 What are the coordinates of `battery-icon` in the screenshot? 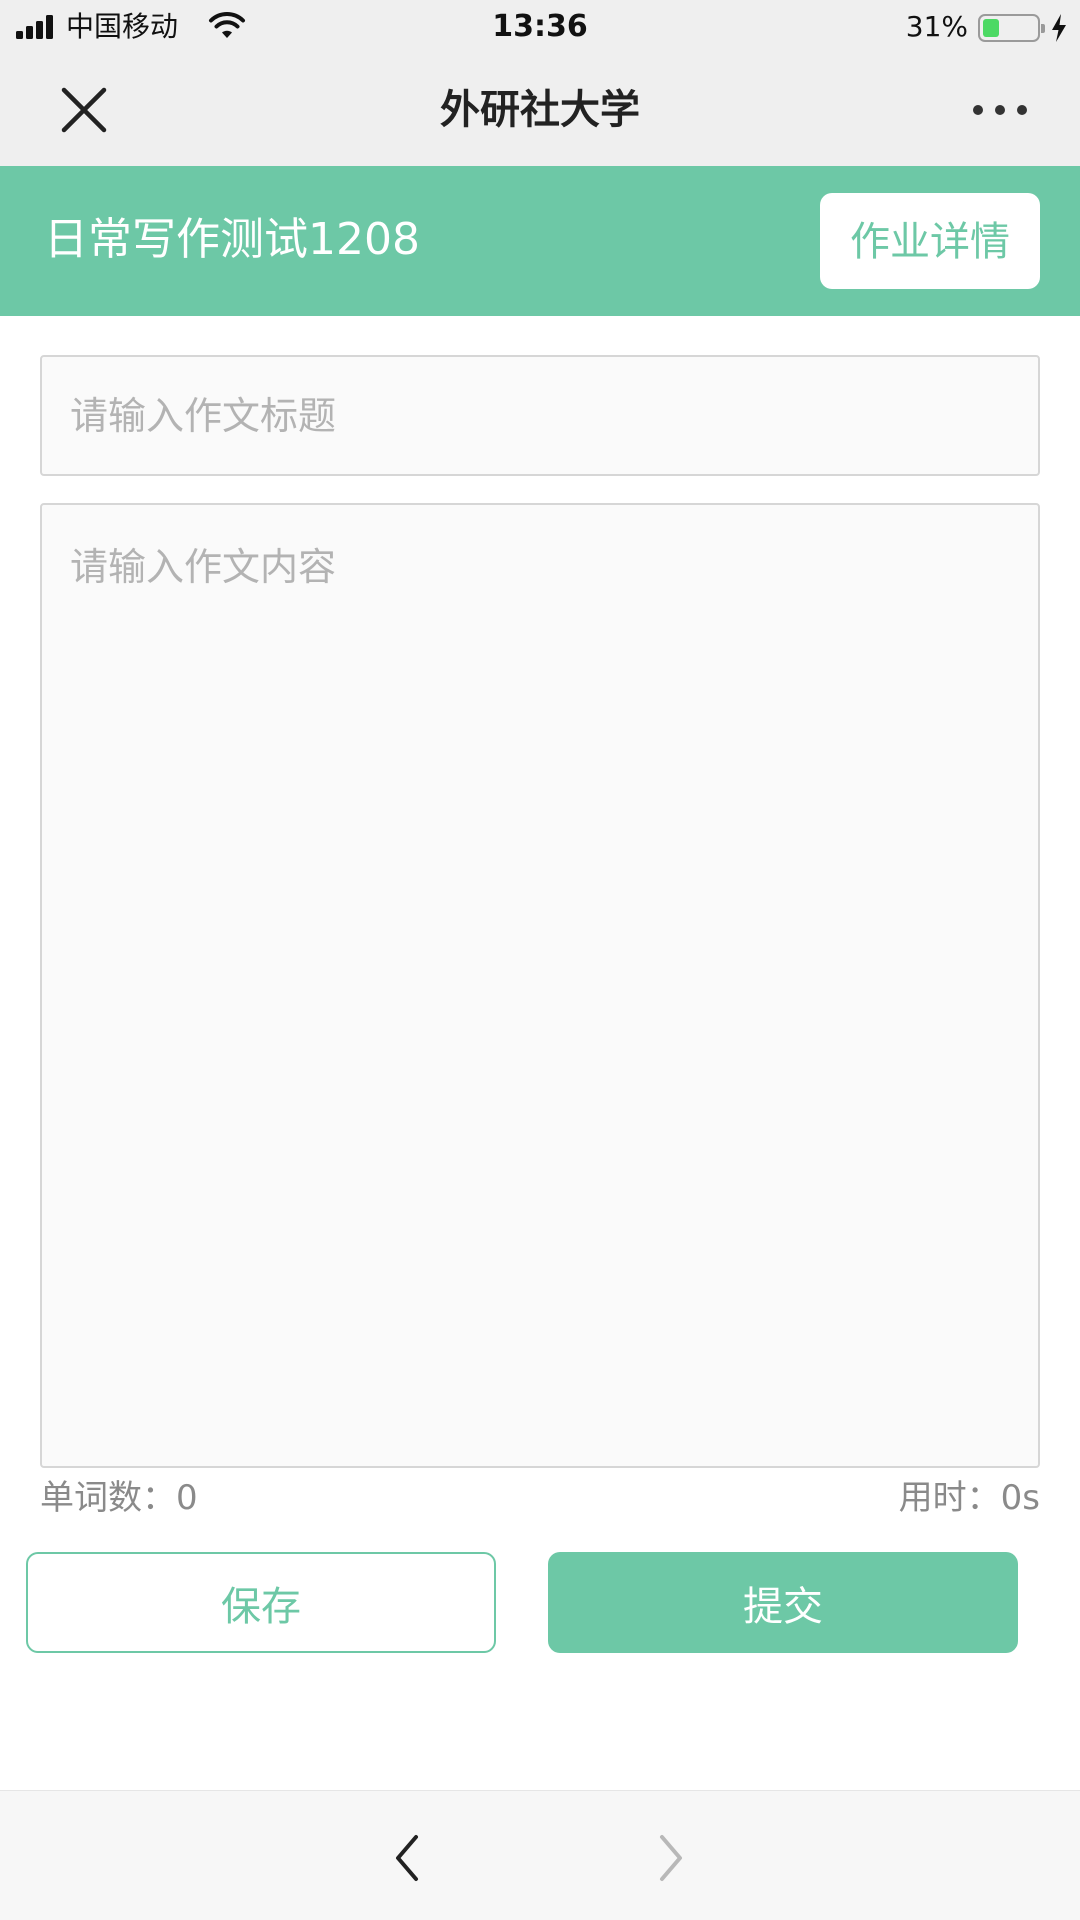 It's located at (1011, 28).